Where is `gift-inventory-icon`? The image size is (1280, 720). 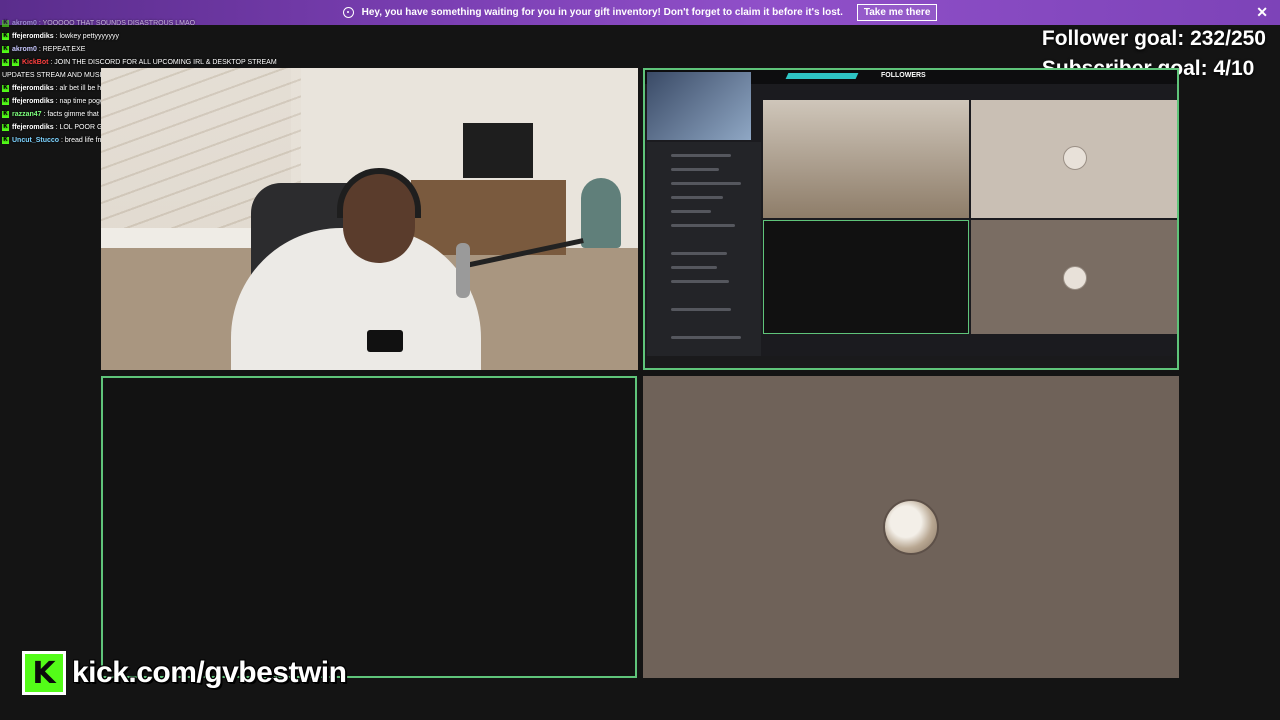 gift-inventory-icon is located at coordinates (348, 12).